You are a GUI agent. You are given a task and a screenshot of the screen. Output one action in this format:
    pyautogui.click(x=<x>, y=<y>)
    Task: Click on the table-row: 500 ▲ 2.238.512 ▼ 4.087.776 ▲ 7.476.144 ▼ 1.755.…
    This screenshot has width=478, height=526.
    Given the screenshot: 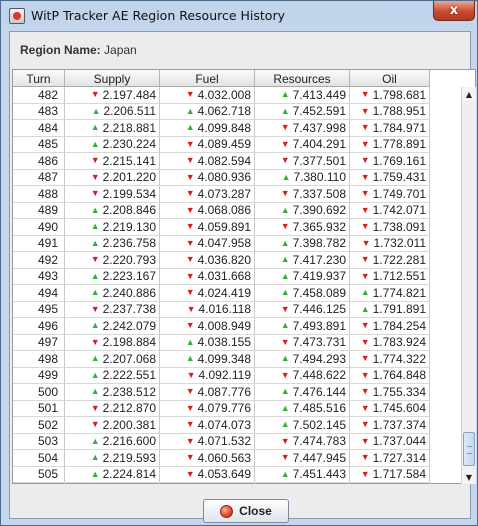 What is the action you would take?
    pyautogui.click(x=237, y=392)
    